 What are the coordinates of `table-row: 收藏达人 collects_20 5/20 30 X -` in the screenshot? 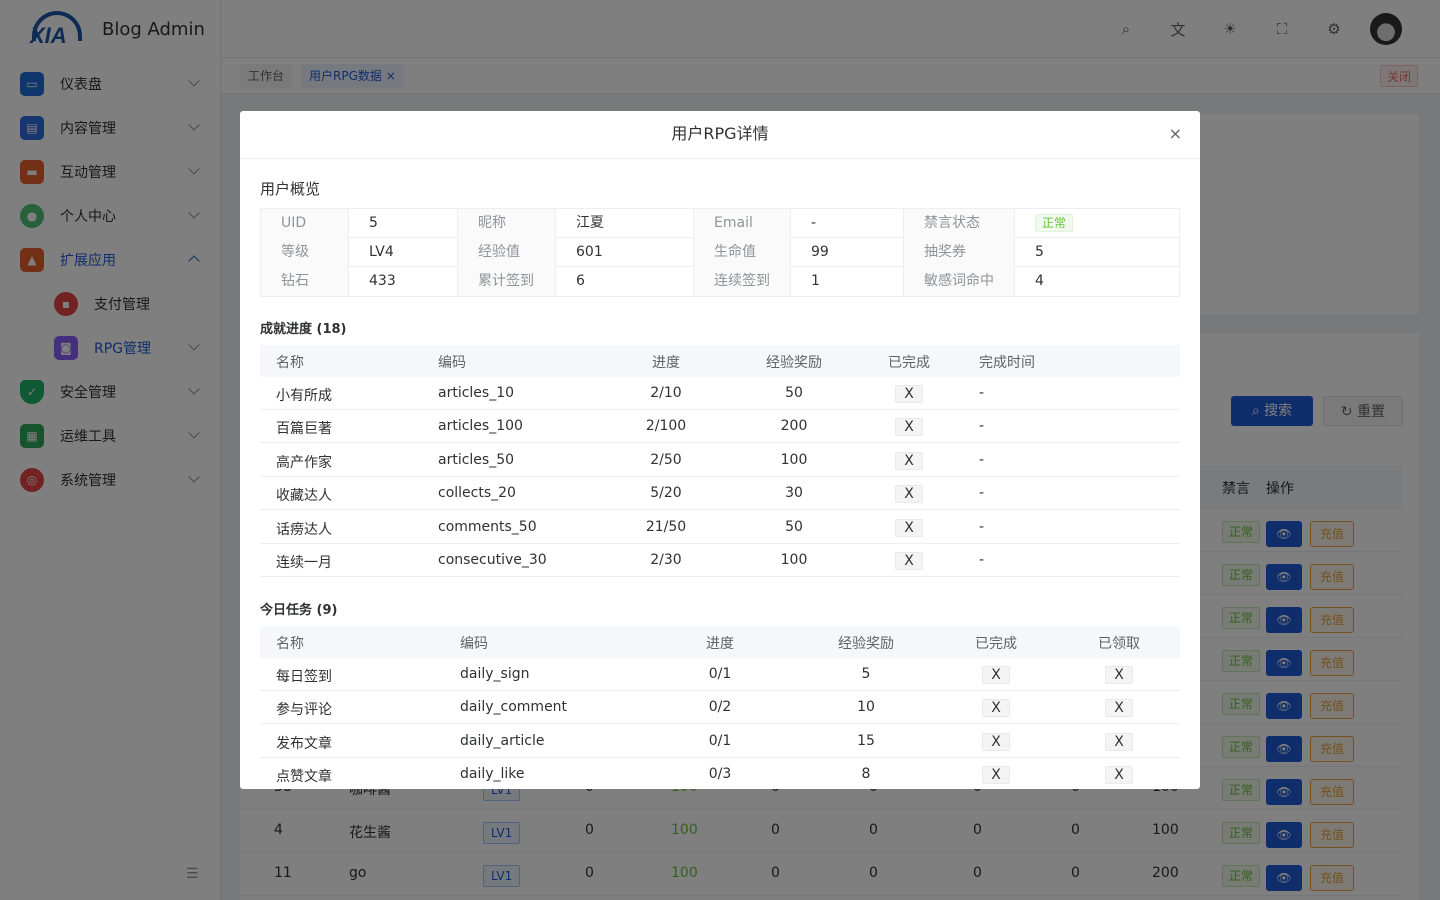 It's located at (720, 494).